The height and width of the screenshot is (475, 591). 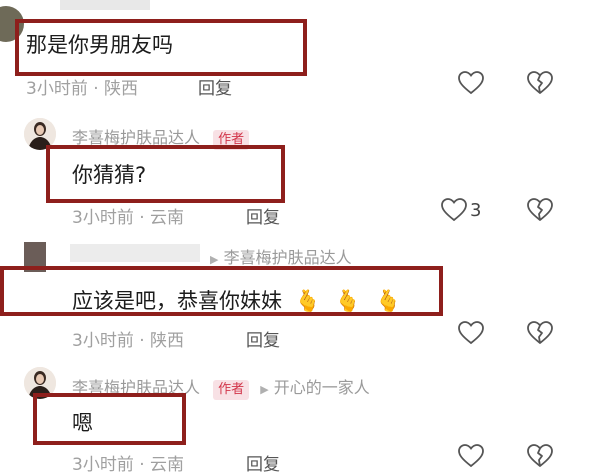 What do you see at coordinates (322, 387) in the screenshot?
I see `reply-to-name: 开心的一家人` at bounding box center [322, 387].